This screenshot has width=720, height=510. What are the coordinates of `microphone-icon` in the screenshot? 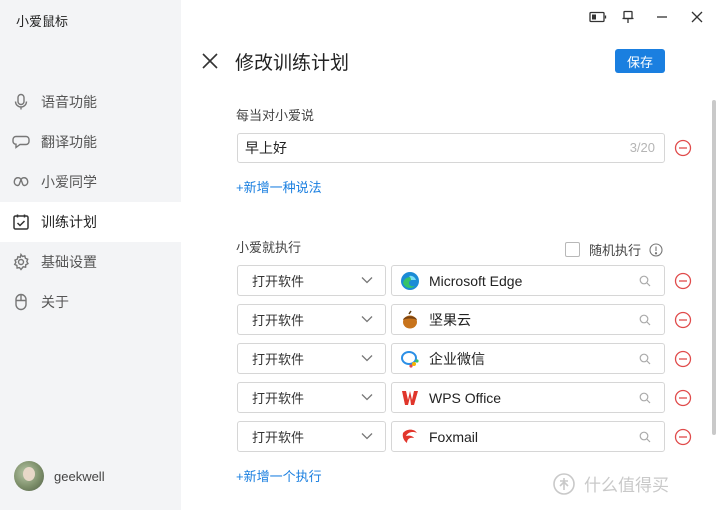 It's located at (21, 102).